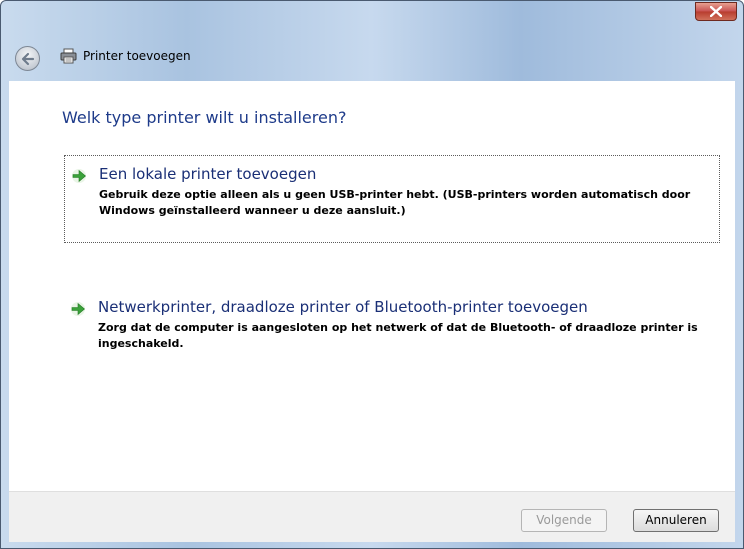 This screenshot has height=549, width=744. I want to click on title-bar: Printer toevoegen, so click(372, 40).